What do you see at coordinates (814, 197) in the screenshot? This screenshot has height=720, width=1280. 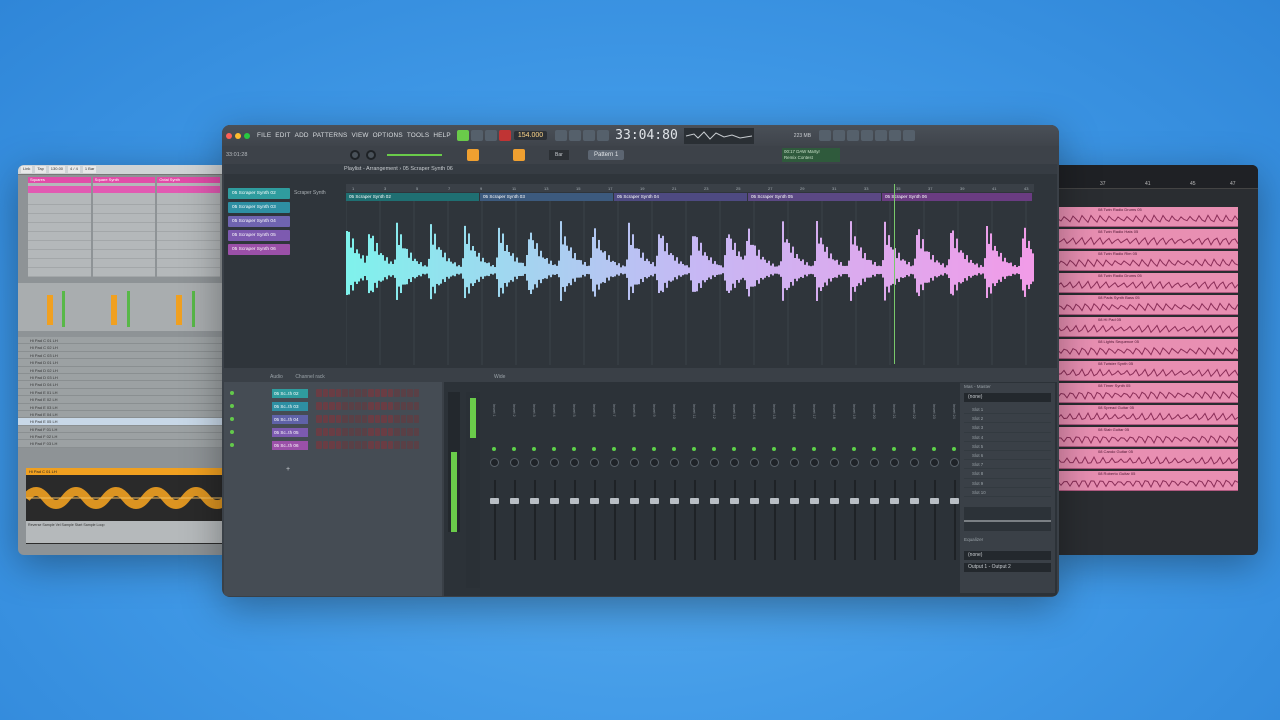 I see `clip-header: 05 Scraper Synth 05` at bounding box center [814, 197].